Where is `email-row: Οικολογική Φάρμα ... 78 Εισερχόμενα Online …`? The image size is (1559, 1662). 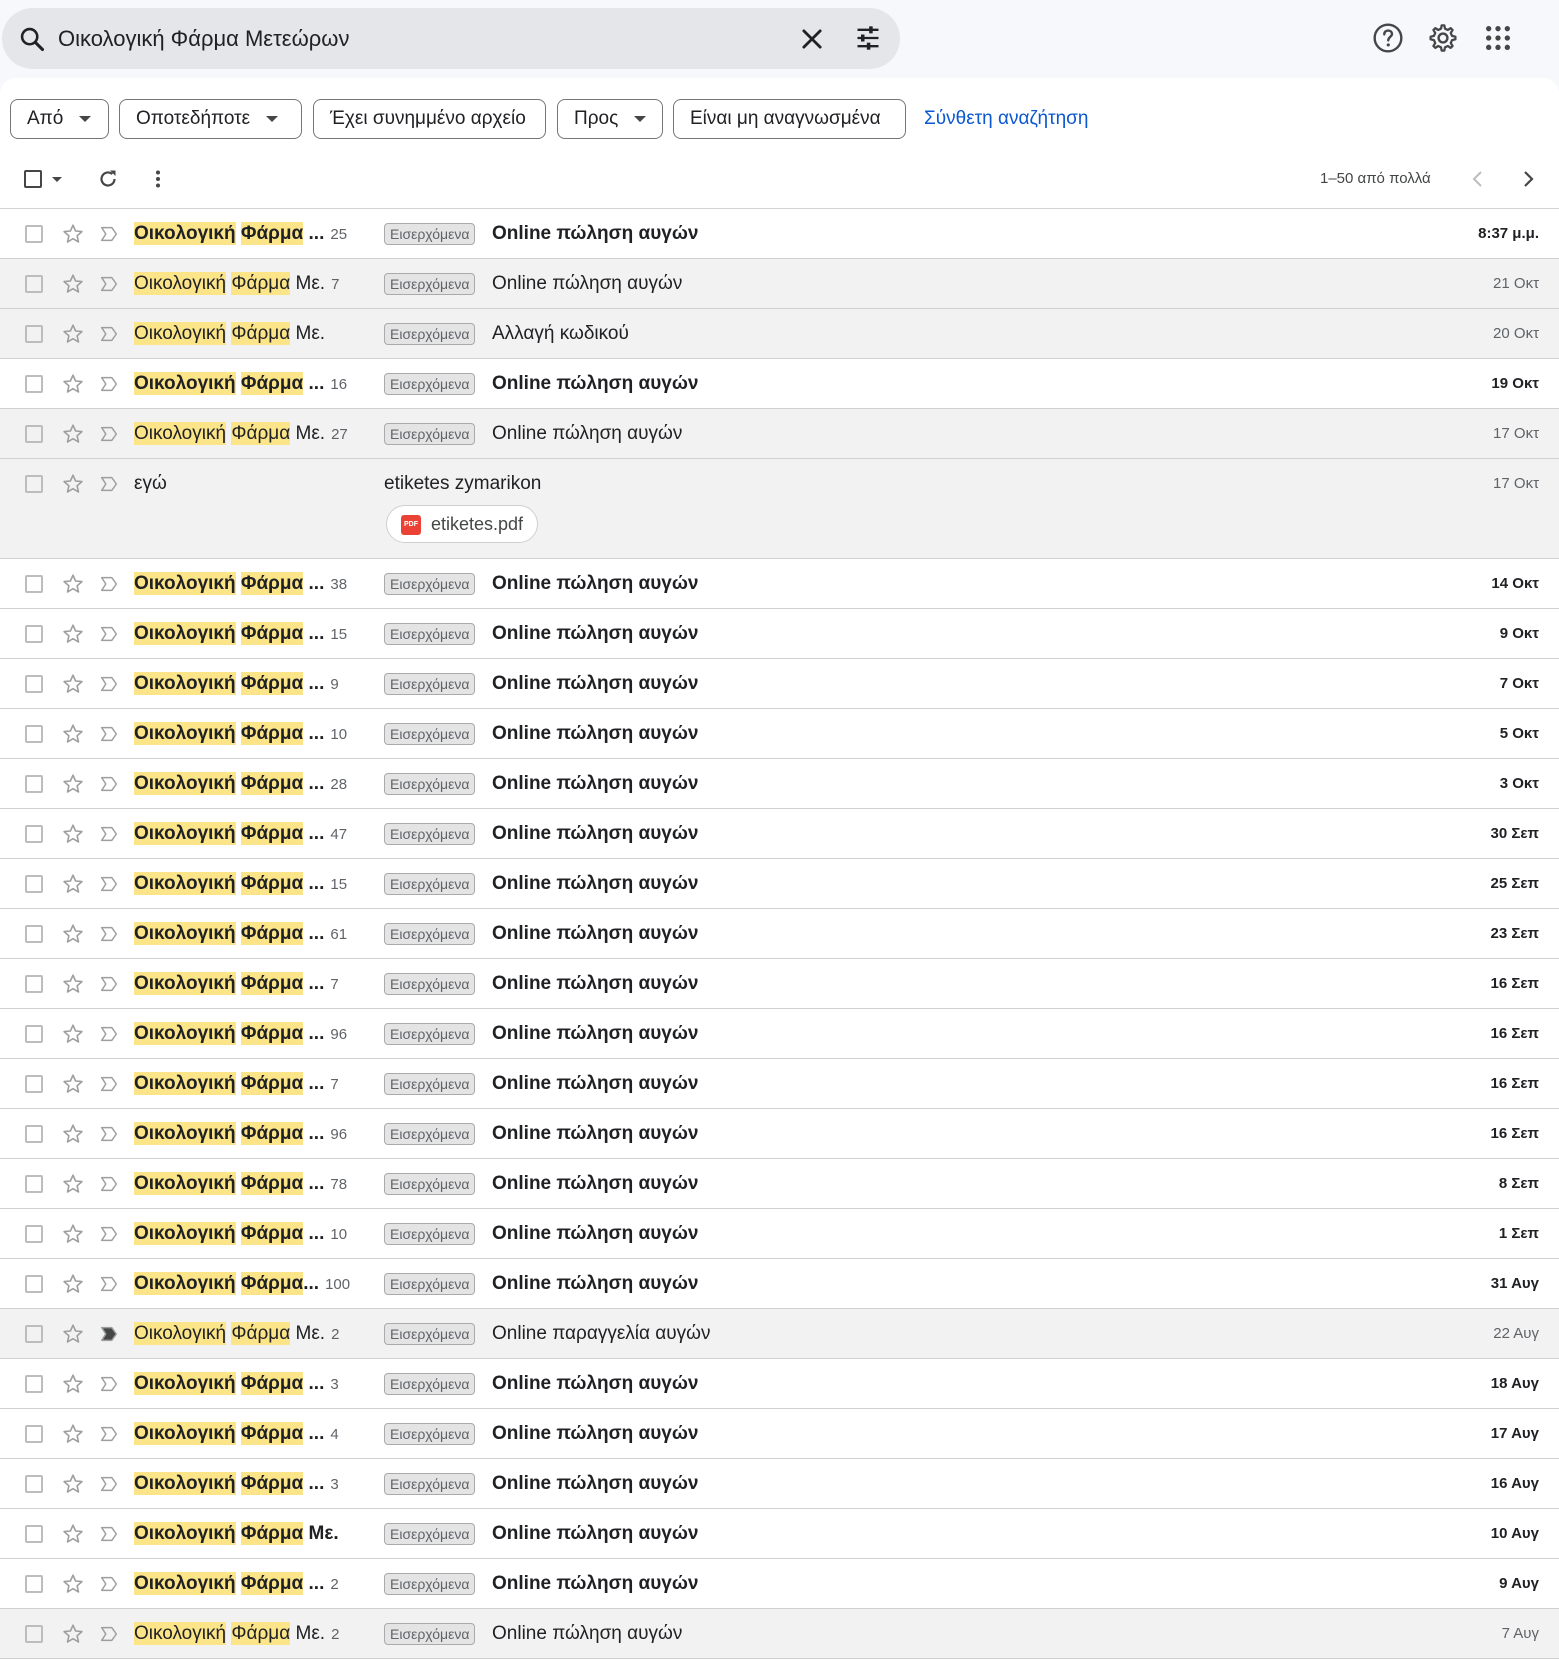
email-row: Οικολογική Φάρμα ... 78 Εισερχόμενα Online … is located at coordinates (779, 1184).